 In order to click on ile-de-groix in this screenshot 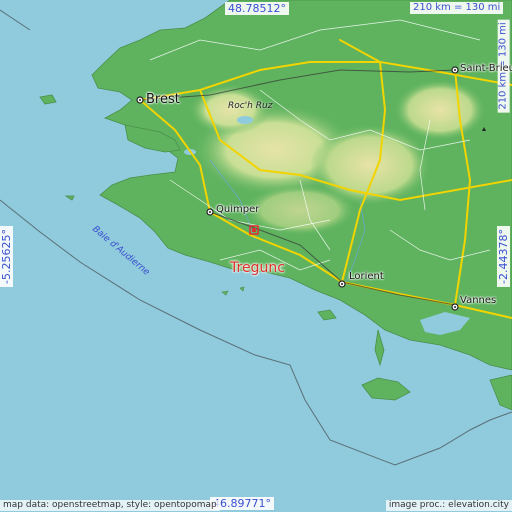, I will do `click(327, 315)`.